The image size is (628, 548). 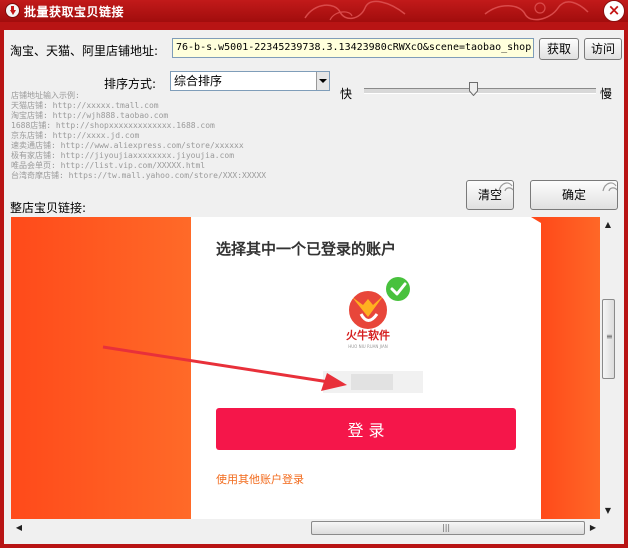 I want to click on scroll-up-icon: ▲, so click(x=608, y=225).